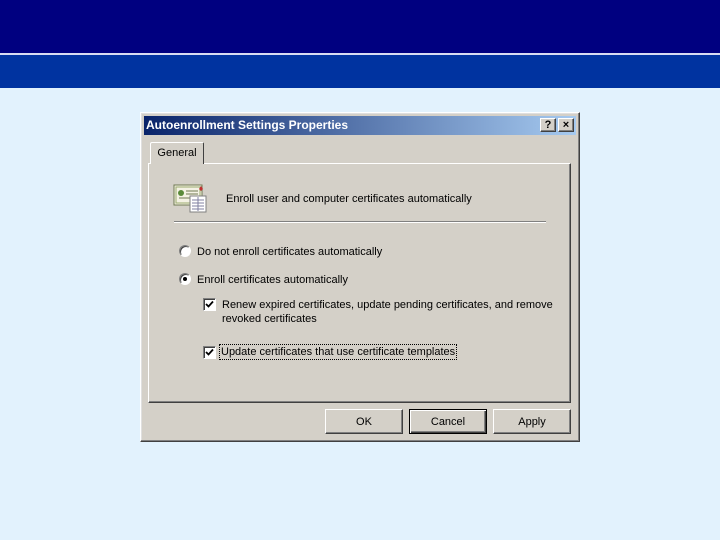 The width and height of the screenshot is (720, 540). What do you see at coordinates (448, 421) in the screenshot?
I see `cancel-button: Cancel` at bounding box center [448, 421].